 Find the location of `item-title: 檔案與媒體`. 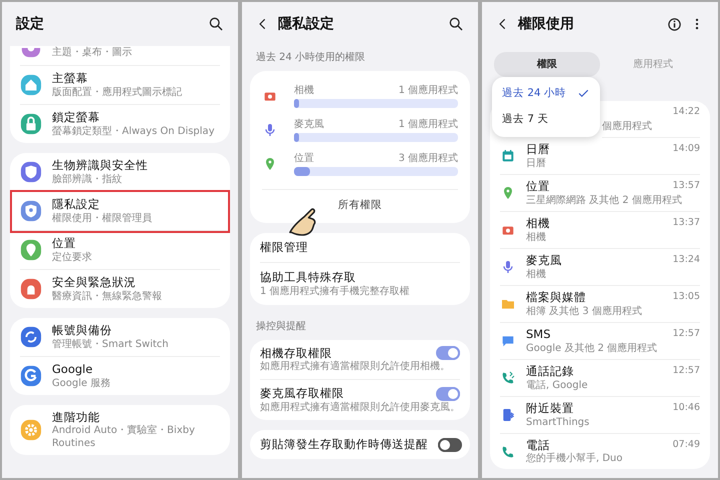

item-title: 檔案與媒體 is located at coordinates (556, 297).